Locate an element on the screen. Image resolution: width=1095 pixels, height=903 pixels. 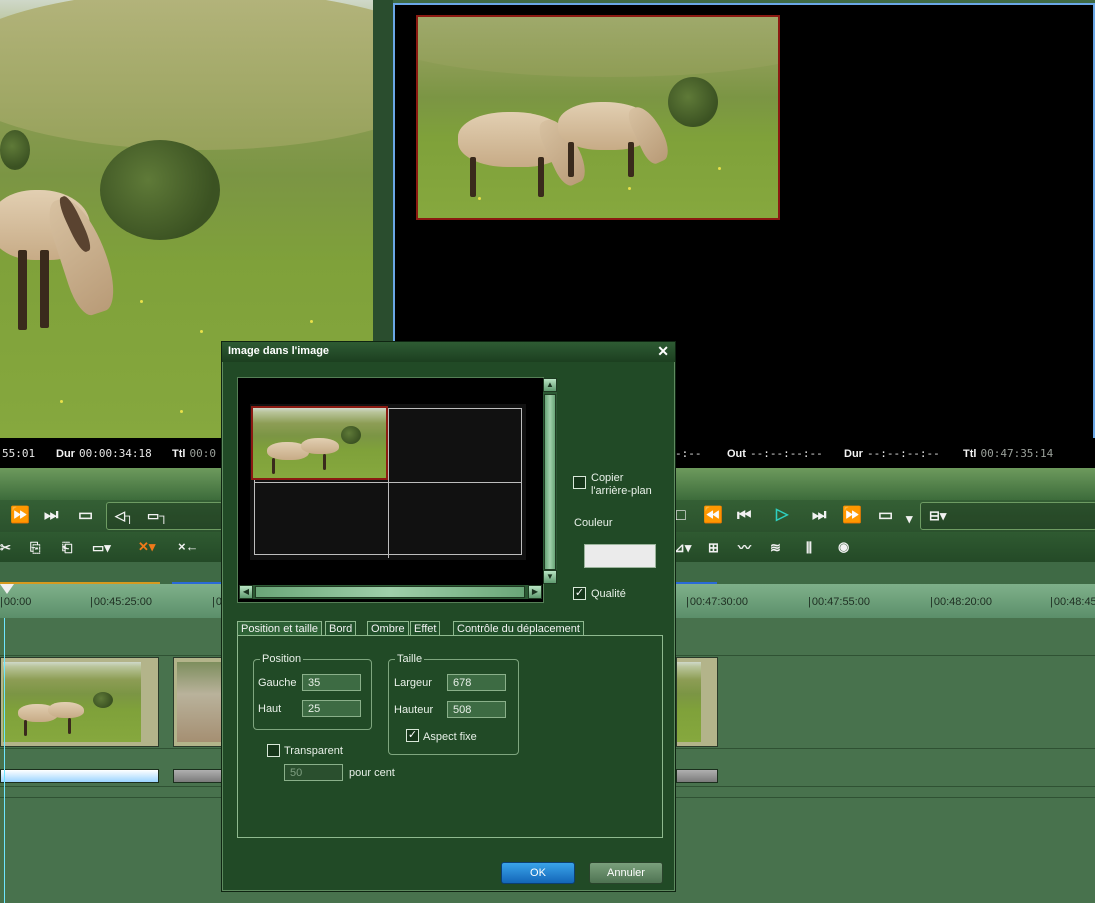
preview-horizontal-scrollbar: ◀ ▶ is located at coordinates (390, 592).